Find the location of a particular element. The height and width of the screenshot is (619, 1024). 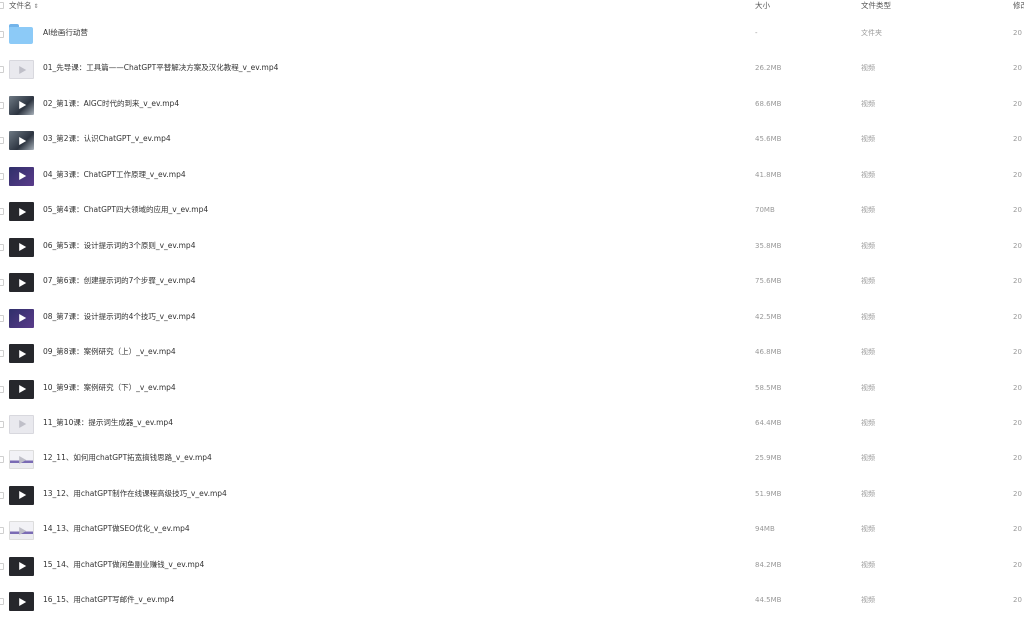

file-name: 04_第3课：ChatGPT工作原理_v_ev.mp4 is located at coordinates (114, 175).